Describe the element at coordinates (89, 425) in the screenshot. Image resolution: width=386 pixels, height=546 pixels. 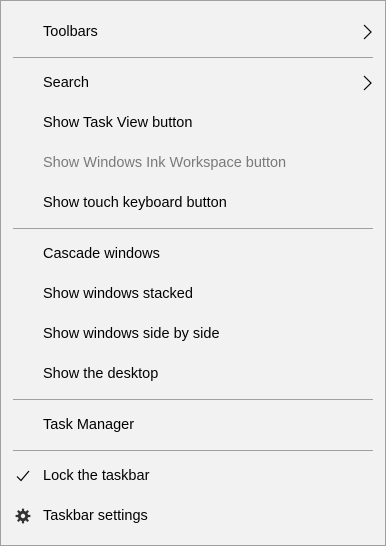
I see `menu-item-label: Task Manager` at that location.